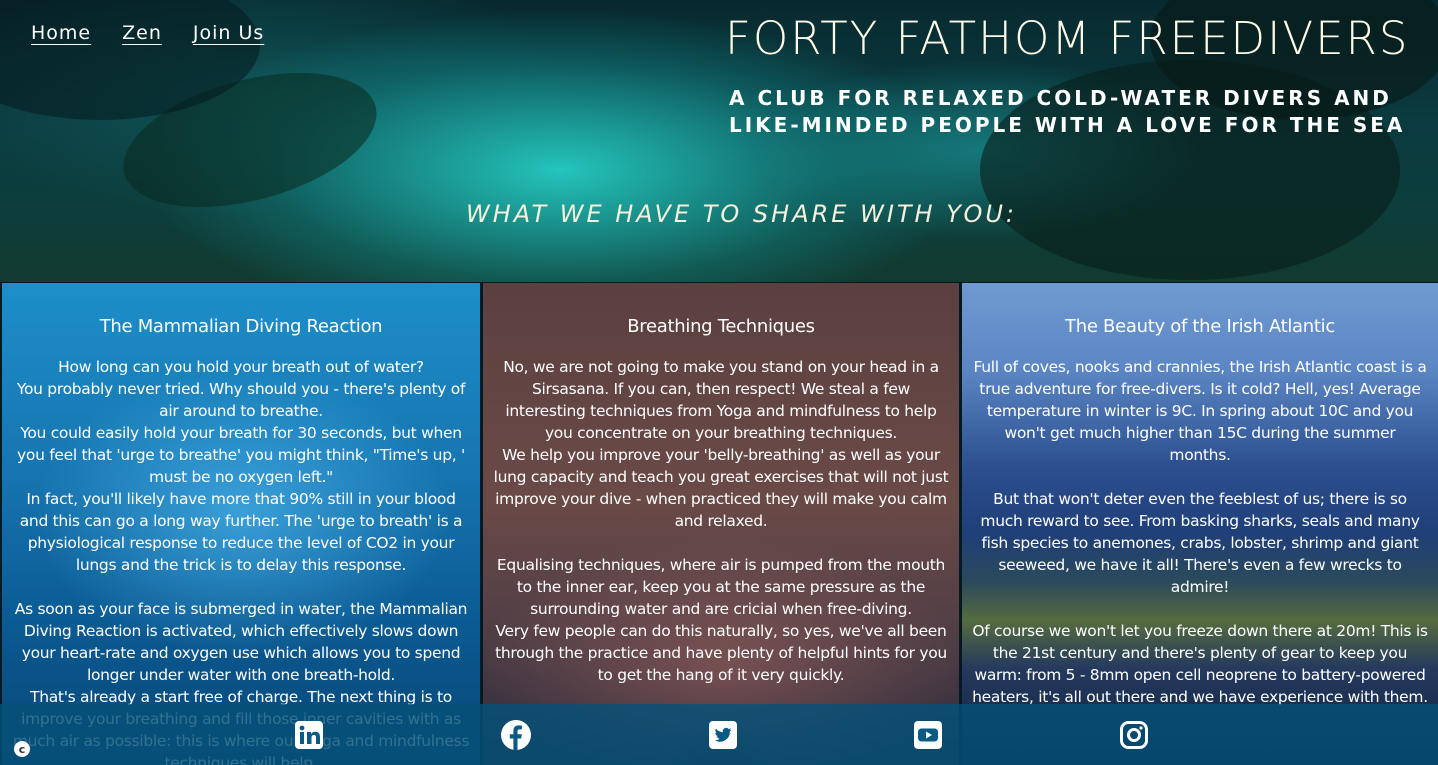 The image size is (1438, 765). I want to click on facebook-icon, so click(516, 735).